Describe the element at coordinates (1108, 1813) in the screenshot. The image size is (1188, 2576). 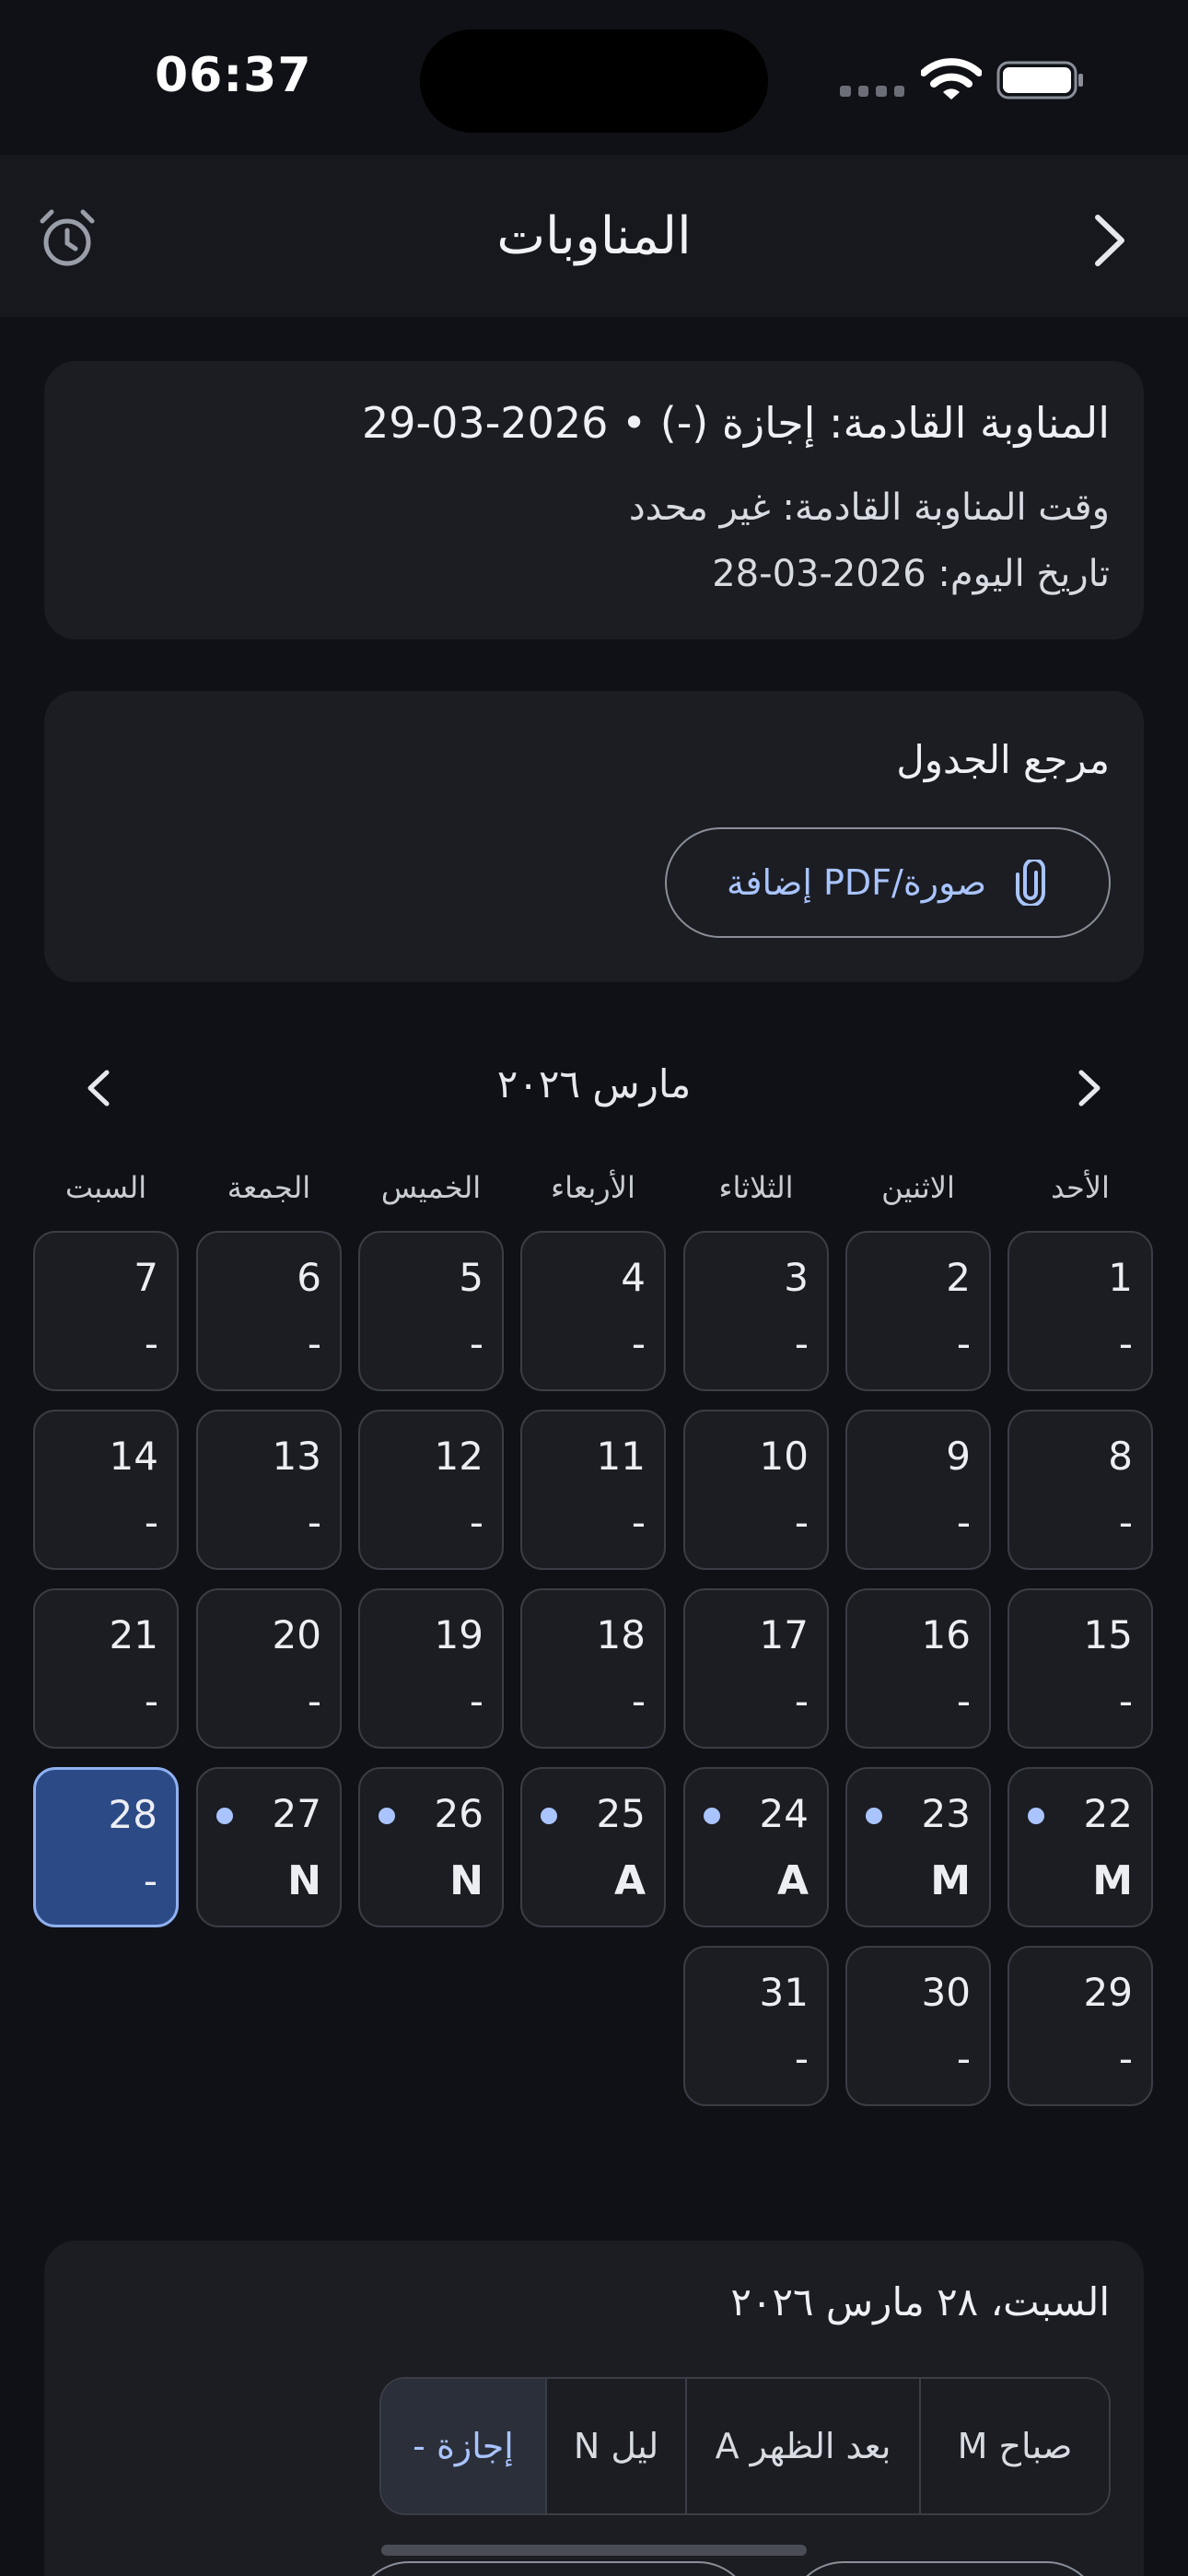
I see `day-number: 22` at that location.